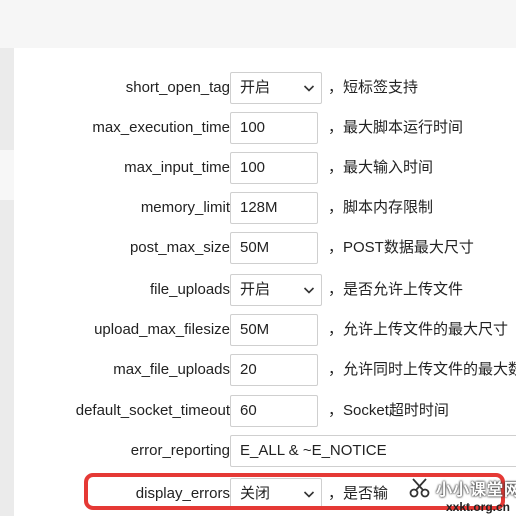  What do you see at coordinates (381, 167) in the screenshot?
I see `setting-hint: ，最大输入时间` at bounding box center [381, 167].